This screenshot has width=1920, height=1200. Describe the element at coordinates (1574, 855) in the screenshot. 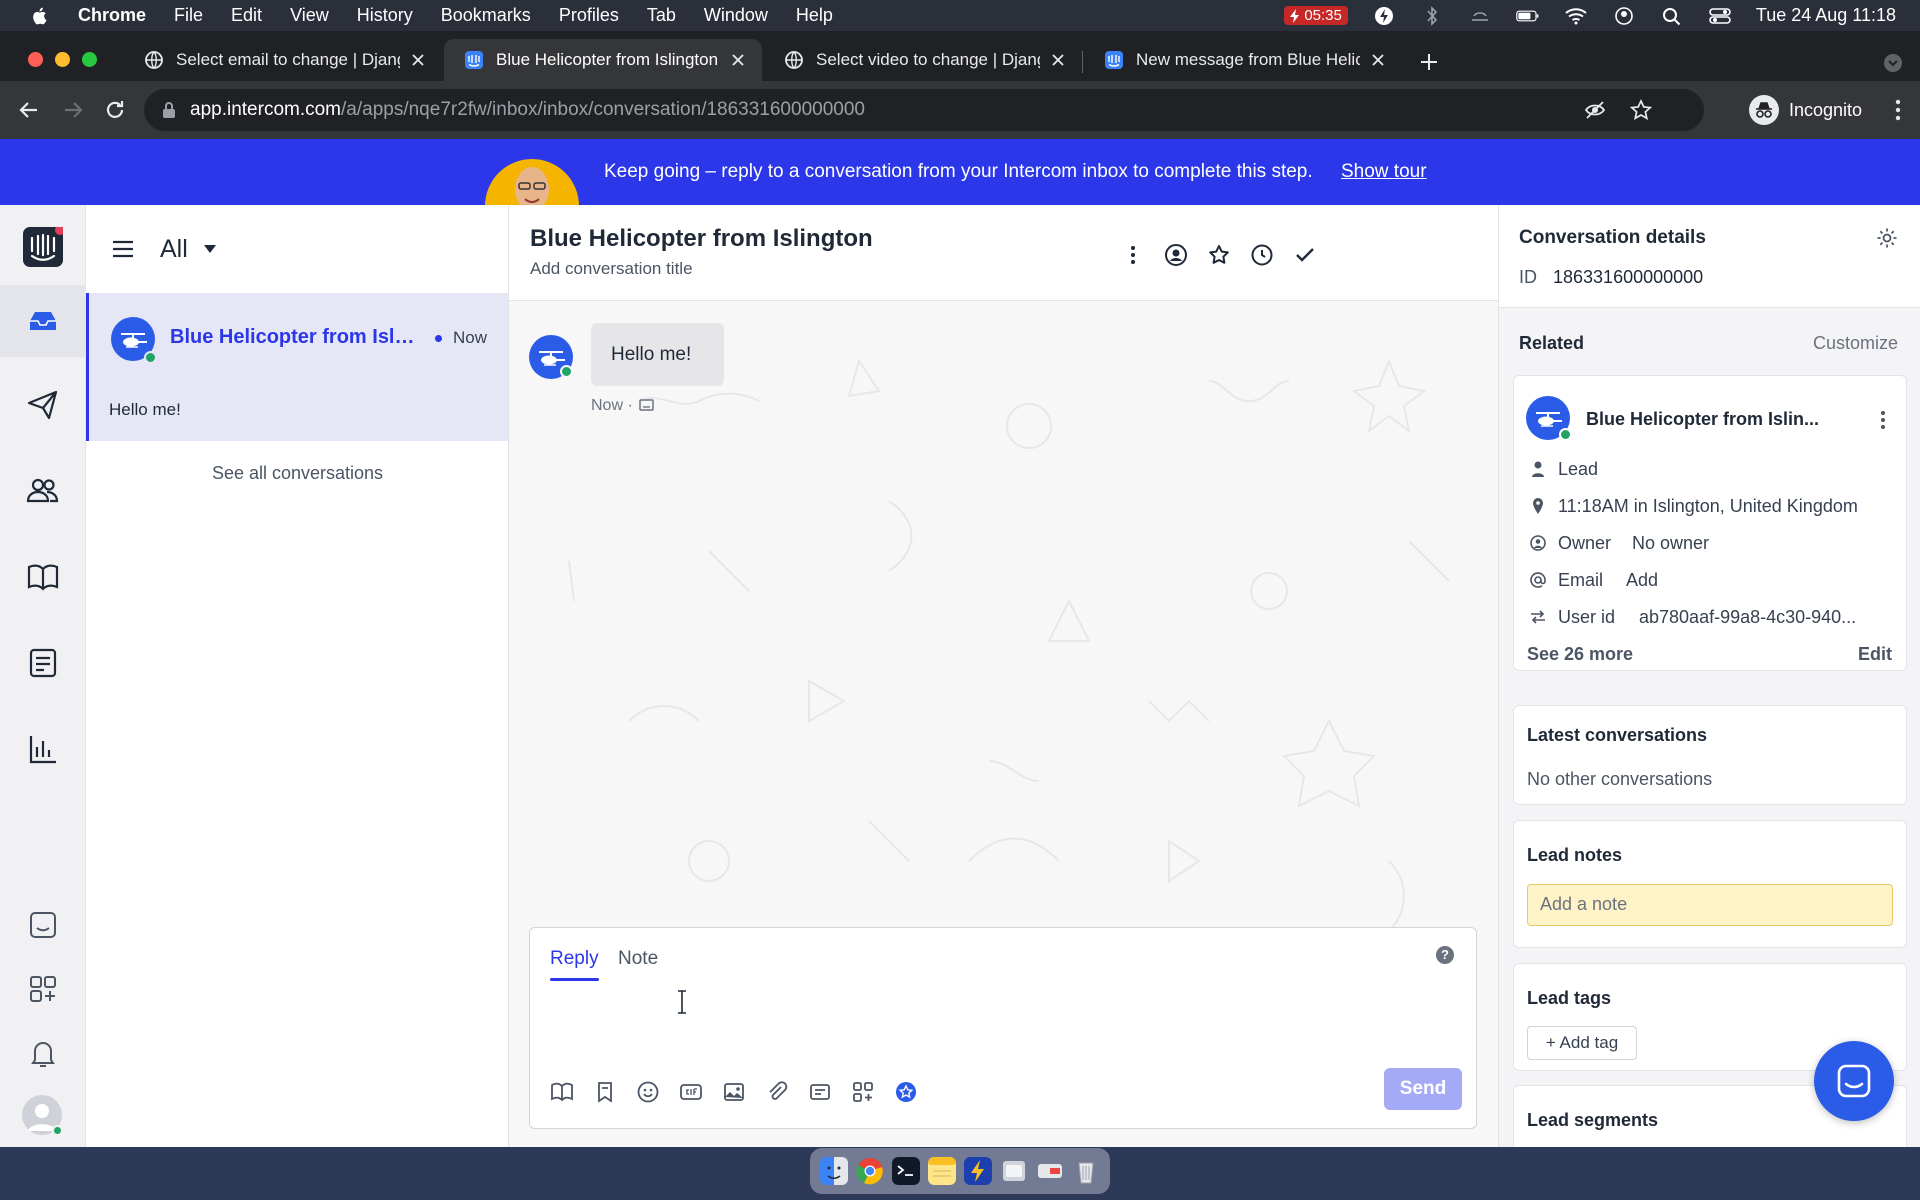

I see `lead-notes-heading: Lead notes` at that location.